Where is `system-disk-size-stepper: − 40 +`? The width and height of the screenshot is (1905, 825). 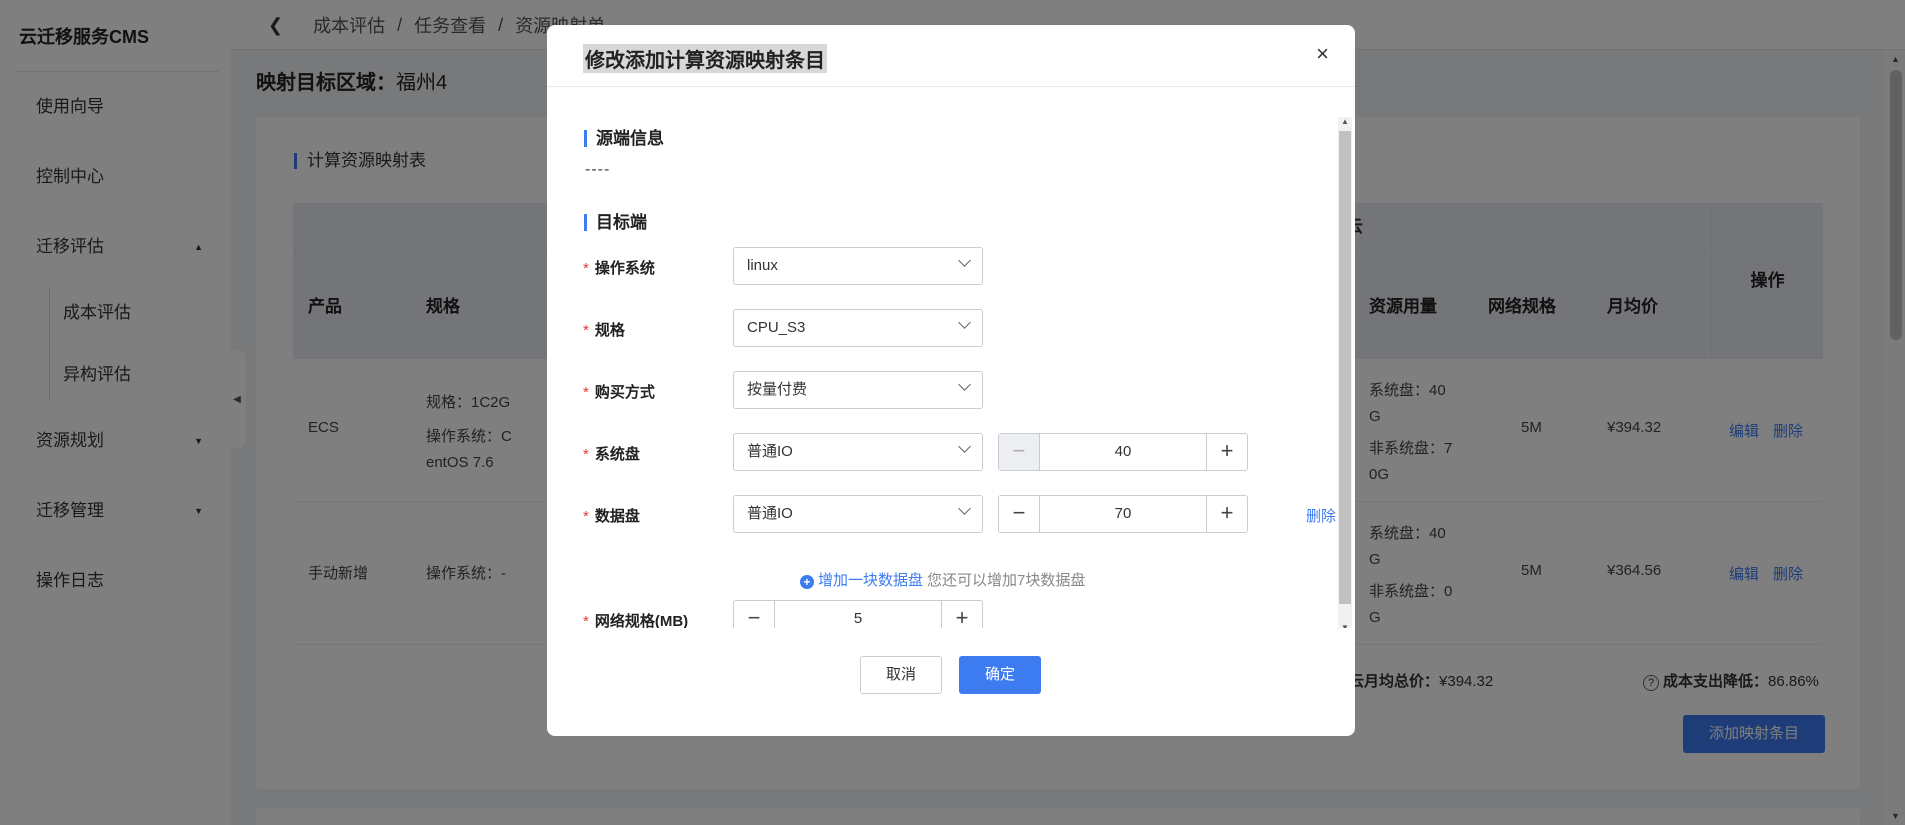 system-disk-size-stepper: − 40 + is located at coordinates (1123, 452).